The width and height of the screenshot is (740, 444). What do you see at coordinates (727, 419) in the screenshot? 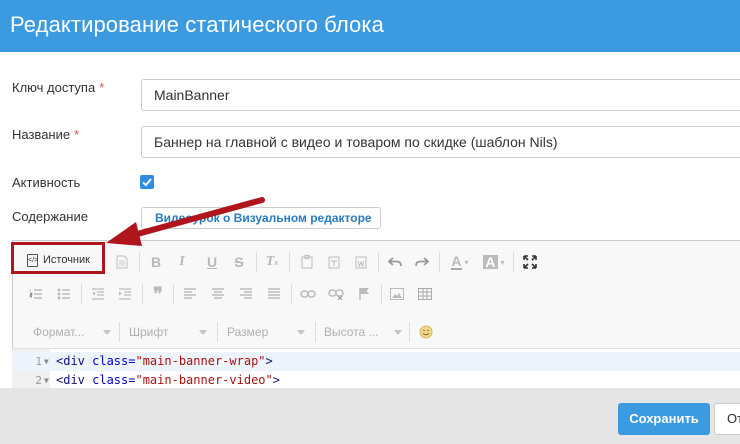
I see `cancel-button: От` at bounding box center [727, 419].